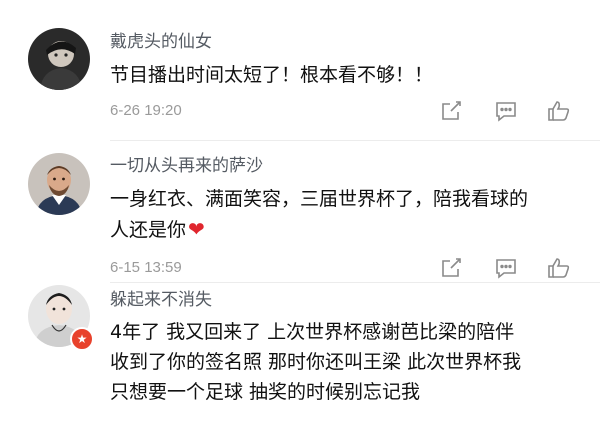 The height and width of the screenshot is (425, 600). I want to click on comment-line: 人还是你 ❤, so click(345, 229).